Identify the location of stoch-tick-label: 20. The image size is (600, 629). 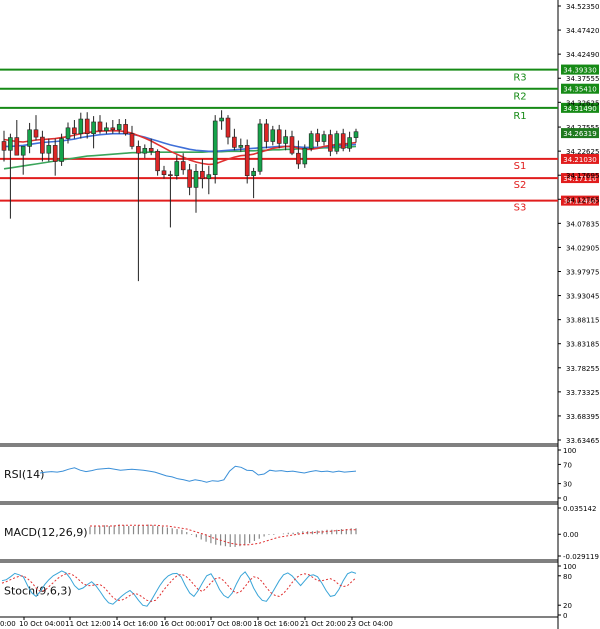
(567, 606).